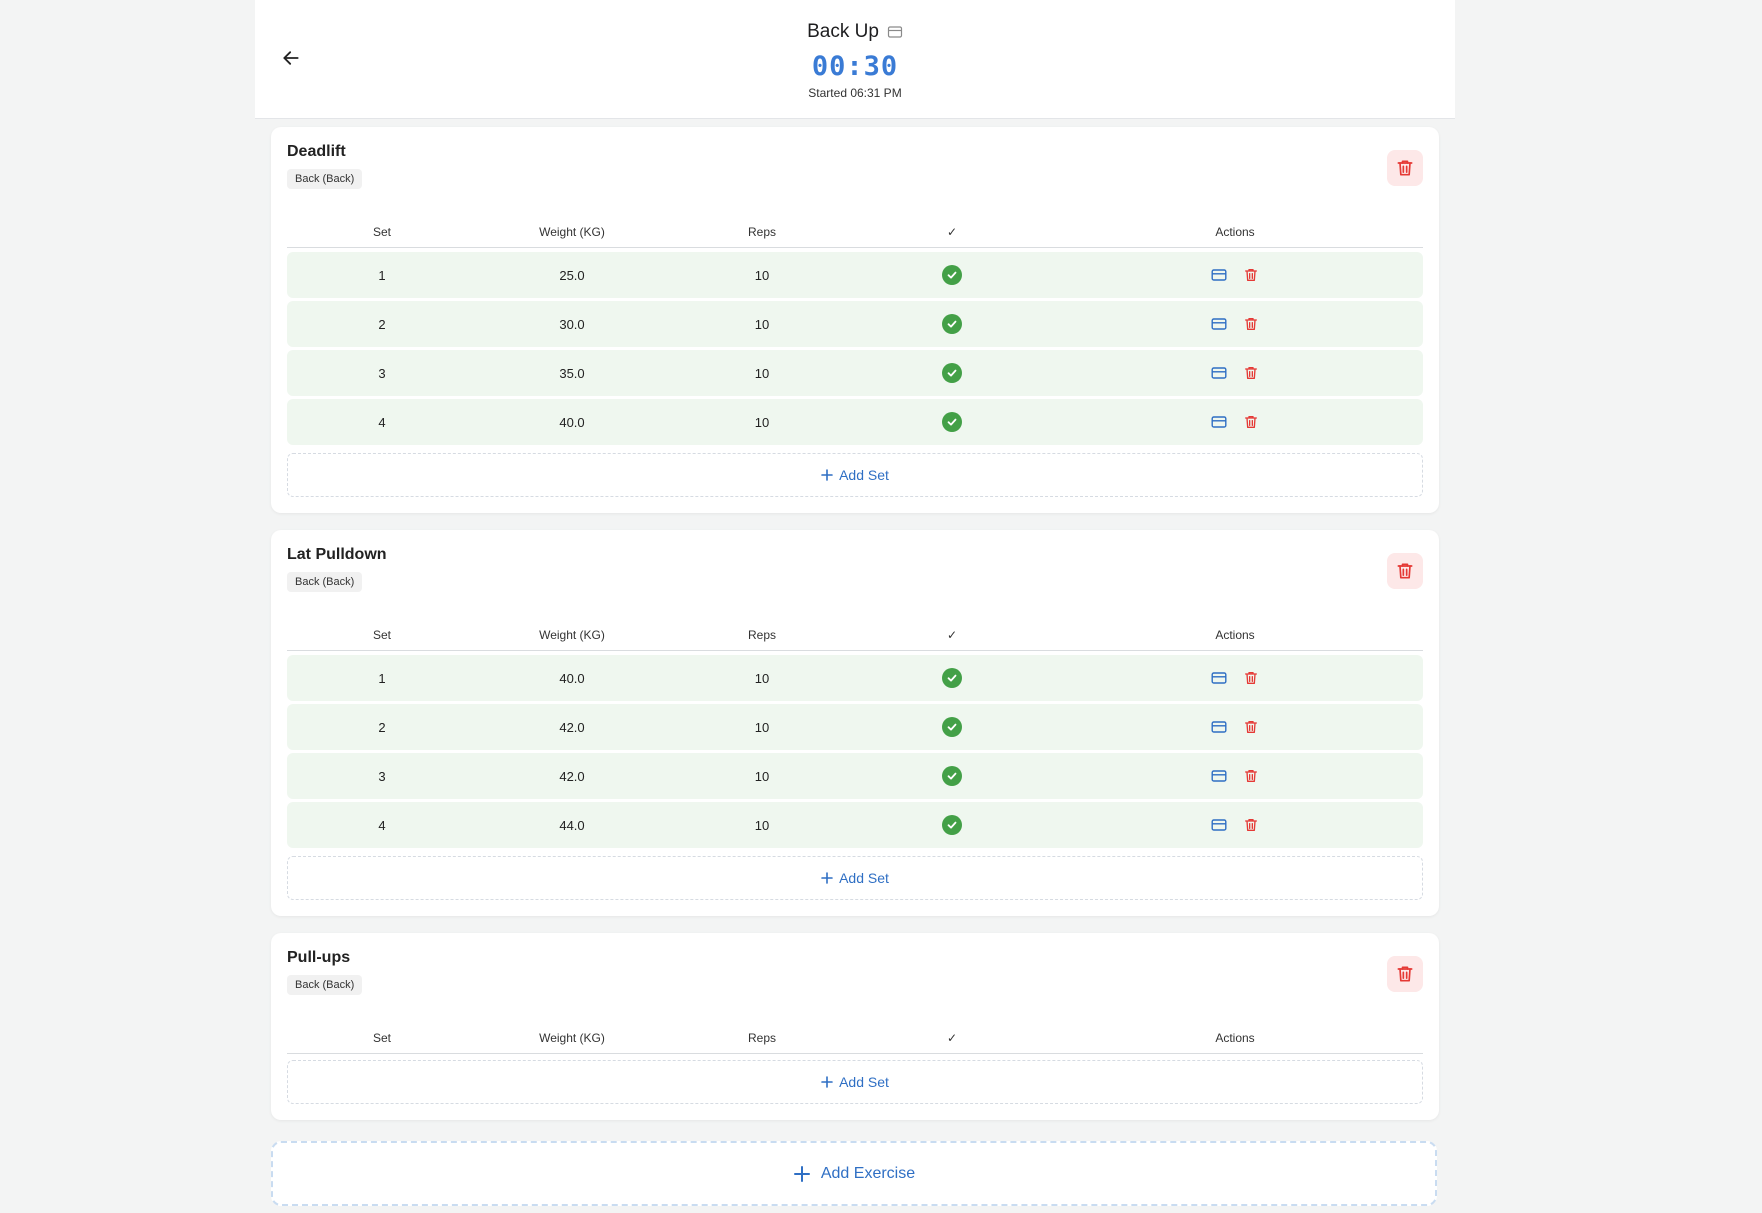  I want to click on set-row: 1 25.0 10, so click(855, 275).